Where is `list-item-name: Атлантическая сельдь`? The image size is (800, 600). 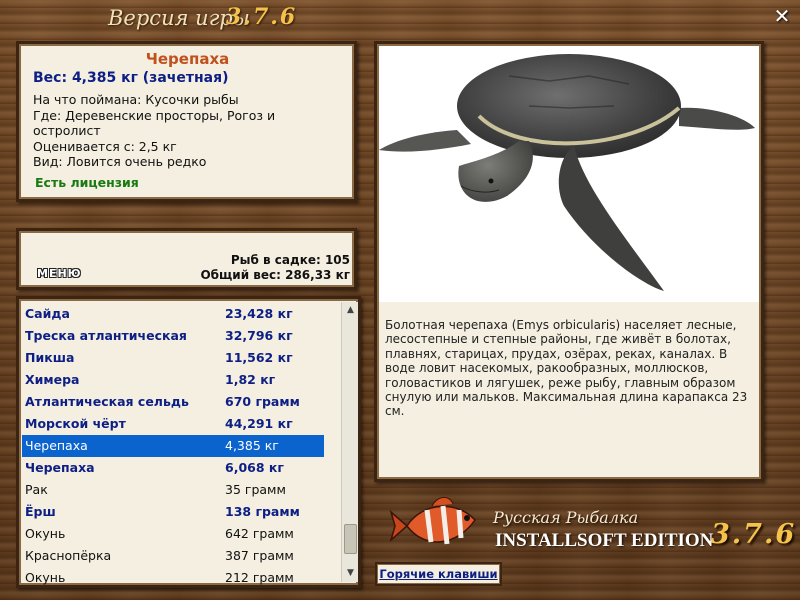
list-item-name: Атлантическая сельдь is located at coordinates (107, 401).